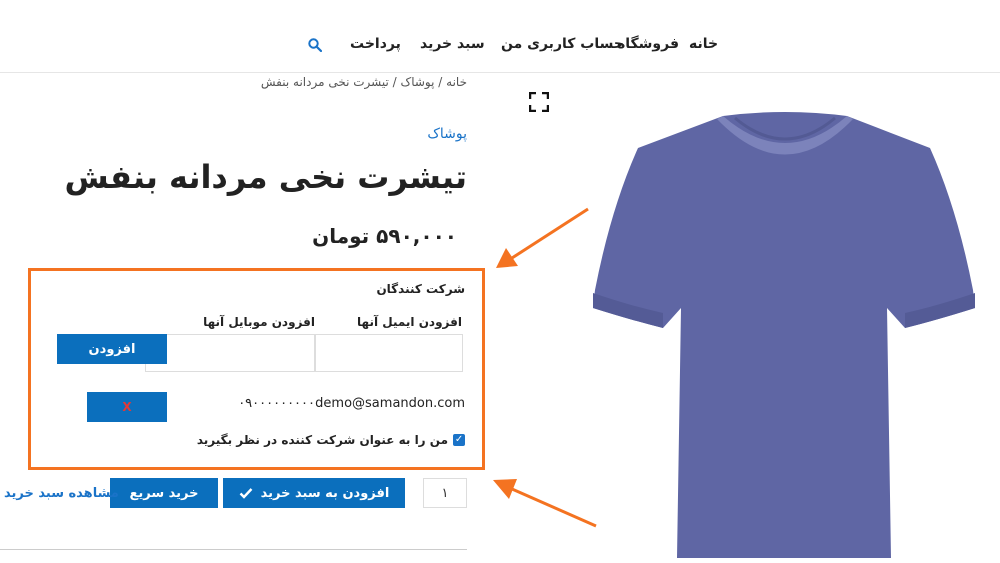 The width and height of the screenshot is (1000, 563). What do you see at coordinates (550, 233) in the screenshot?
I see `arrow-top` at bounding box center [550, 233].